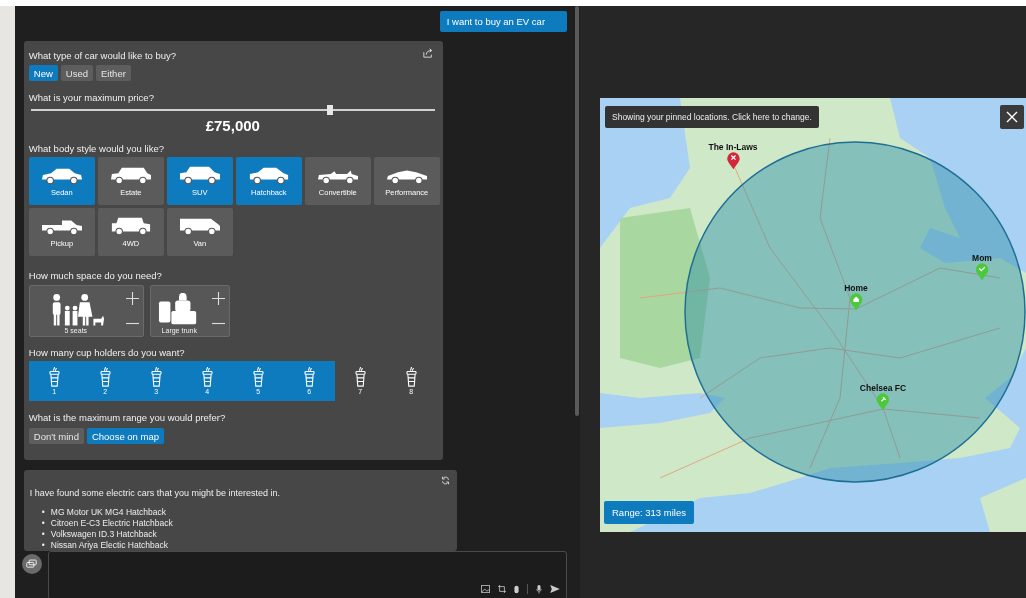  I want to click on user-message: I want to buy an EV car, so click(503, 21).